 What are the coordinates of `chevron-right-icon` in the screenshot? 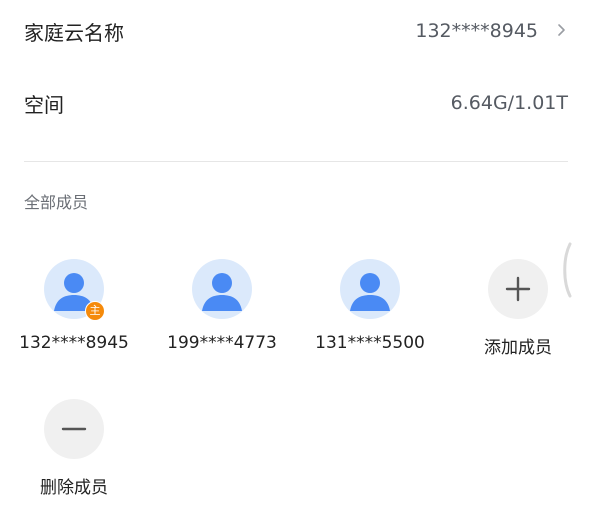 It's located at (562, 30).